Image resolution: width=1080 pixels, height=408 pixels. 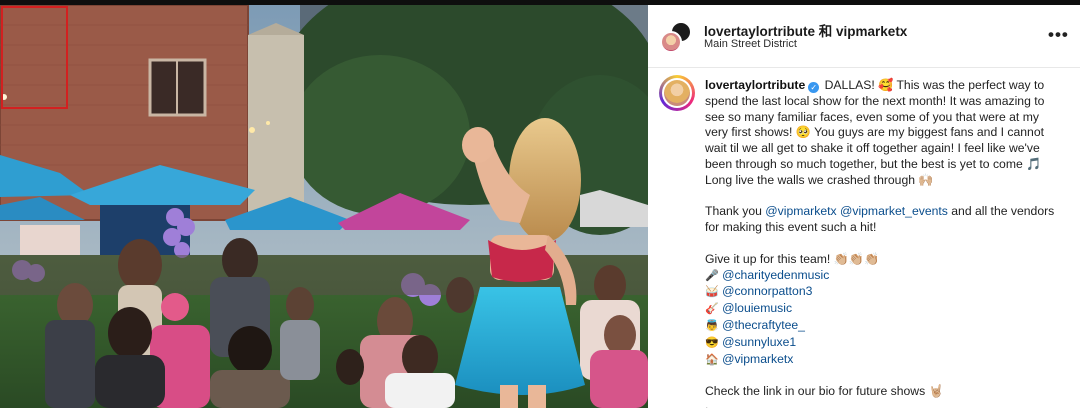 I want to click on guitar-icon: 🎸, so click(x=712, y=309).